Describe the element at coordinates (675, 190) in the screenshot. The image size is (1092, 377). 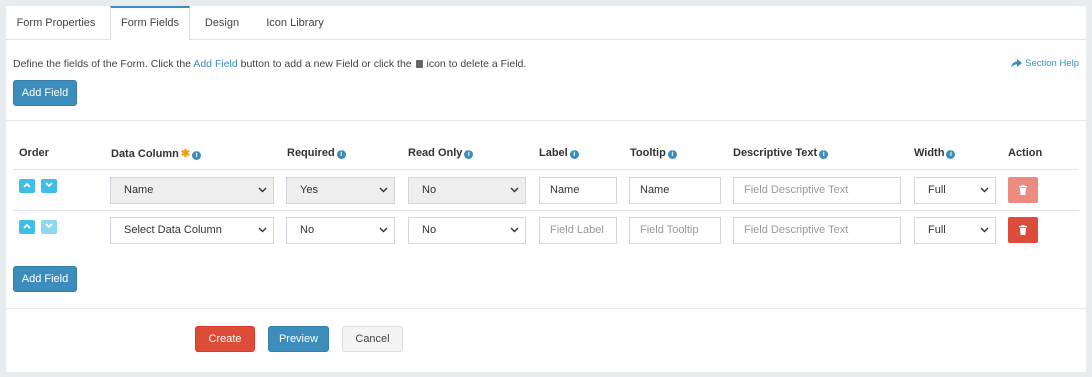
I see `tooltip-field: Name` at that location.